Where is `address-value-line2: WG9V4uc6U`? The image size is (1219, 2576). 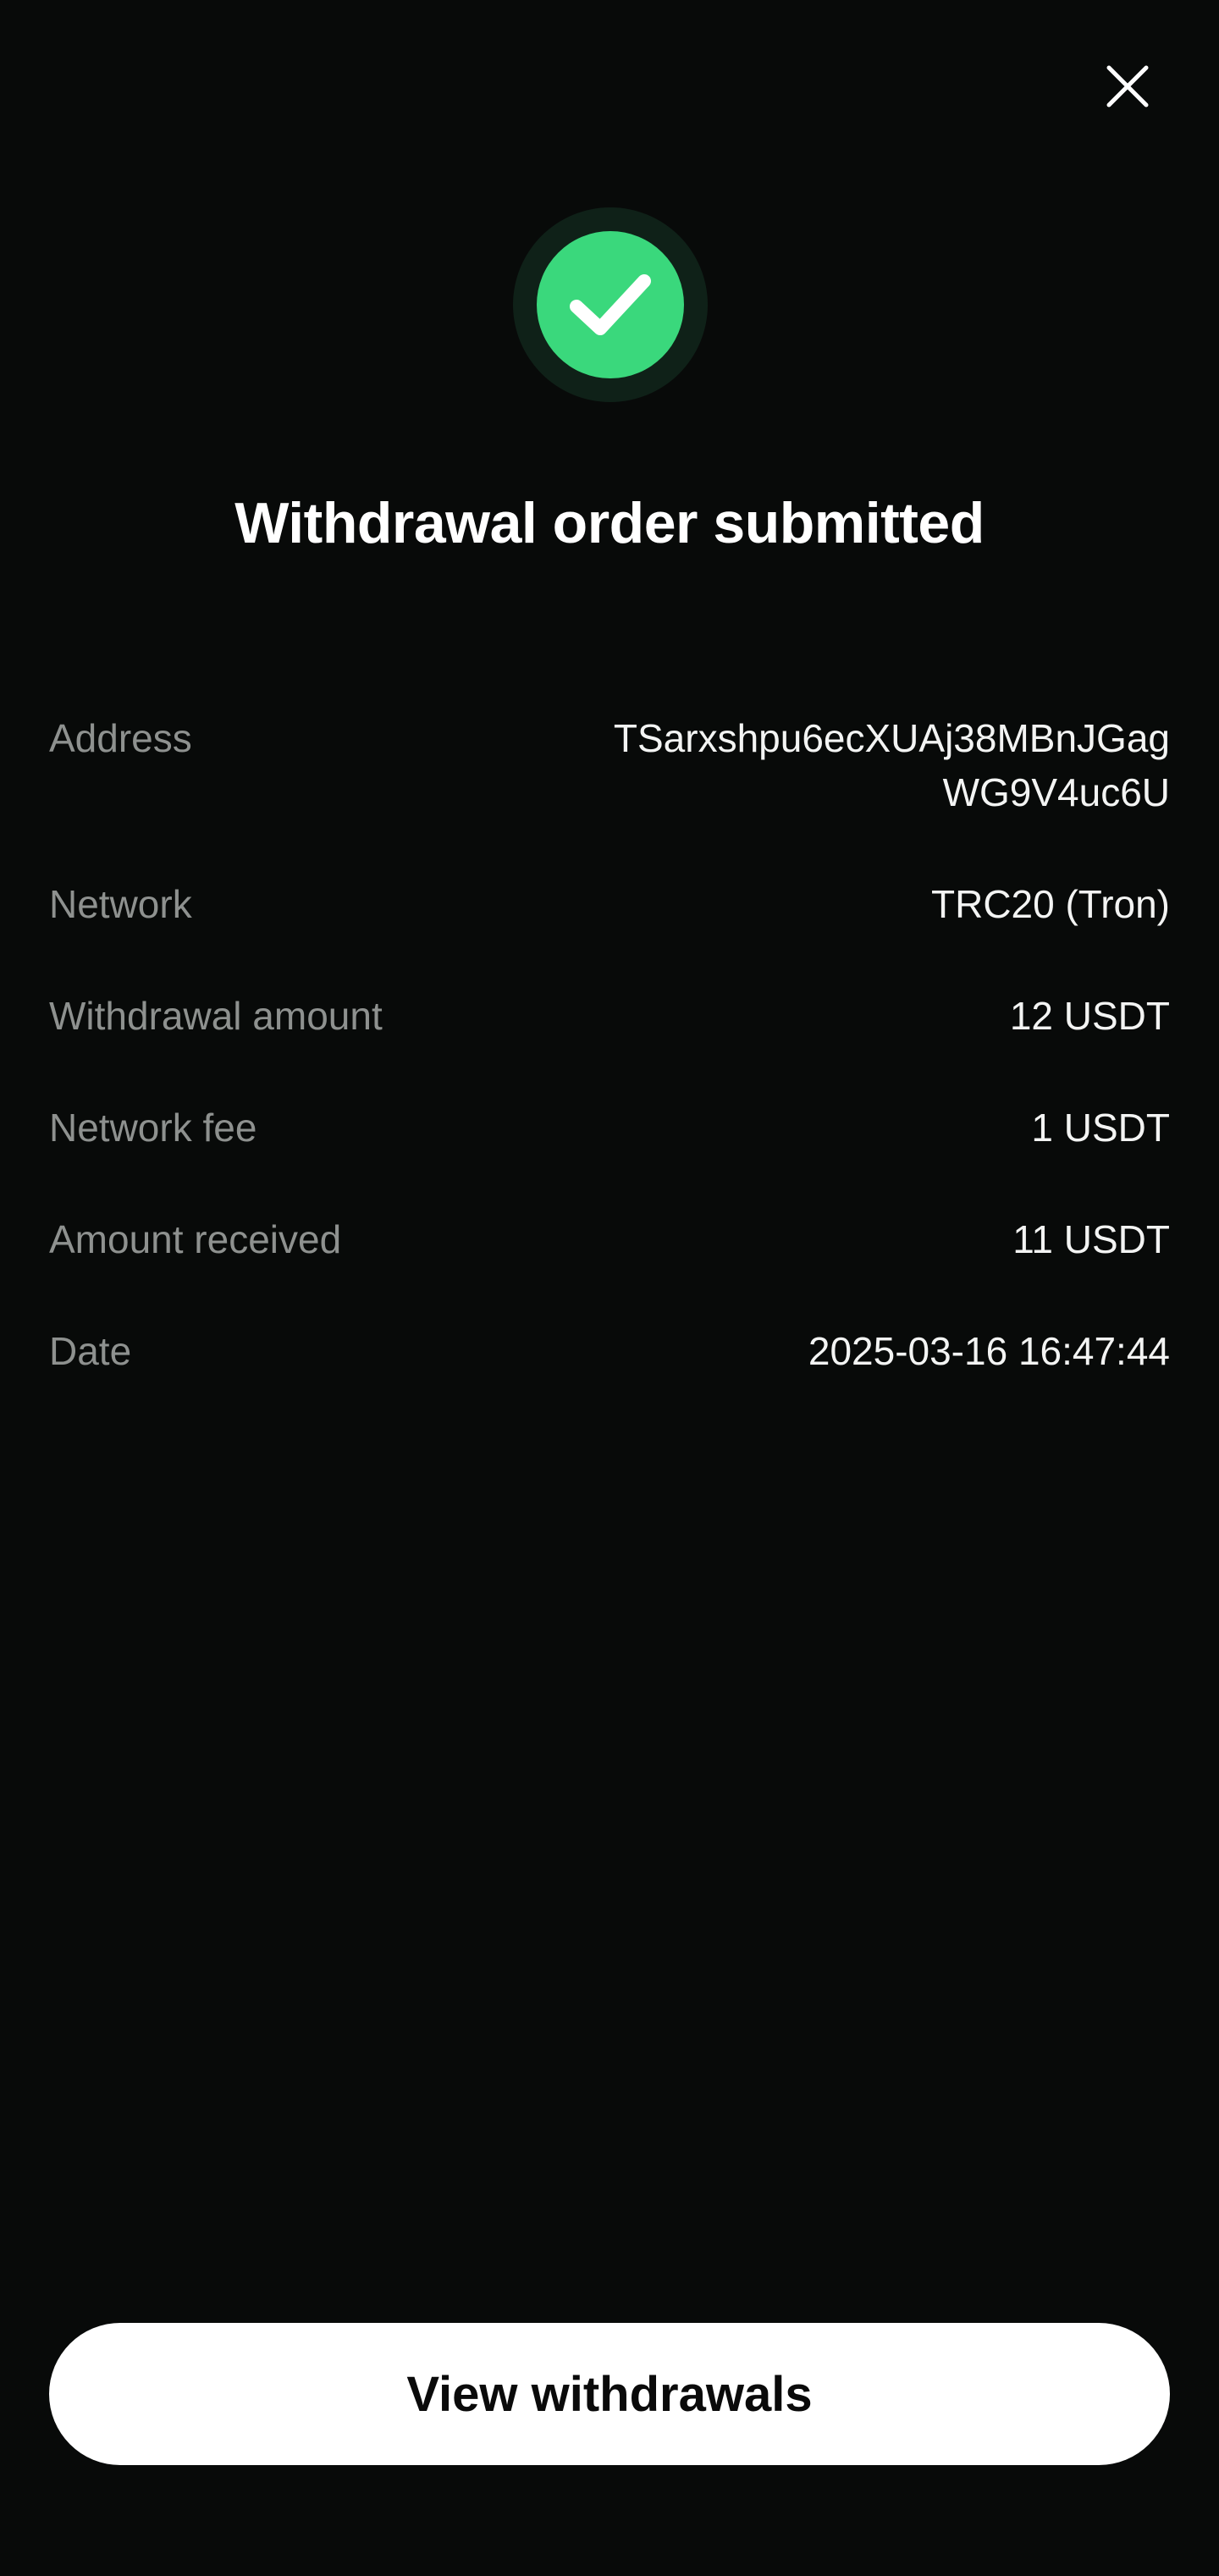
address-value-line2: WG9V4uc6U is located at coordinates (1056, 792).